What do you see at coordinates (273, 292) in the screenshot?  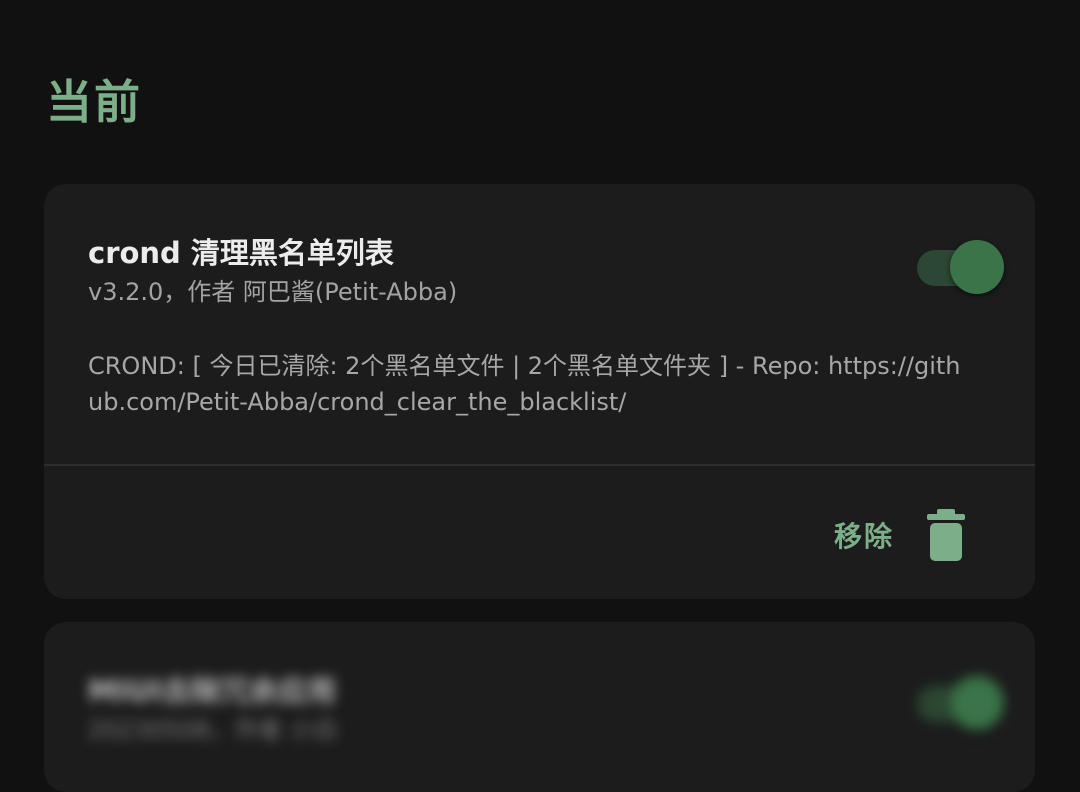 I see `module-meta: v3.2.0，作者 阿巴酱(Petit-Abba)` at bounding box center [273, 292].